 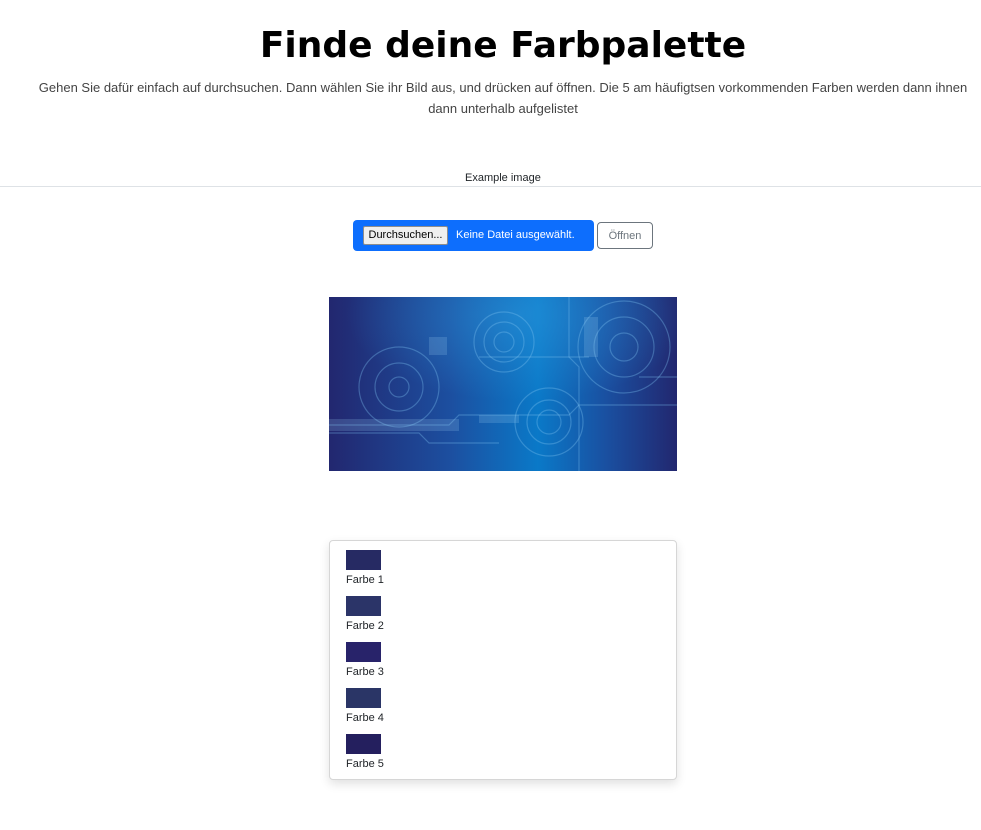 I want to click on open-button: Öffnen, so click(x=625, y=235).